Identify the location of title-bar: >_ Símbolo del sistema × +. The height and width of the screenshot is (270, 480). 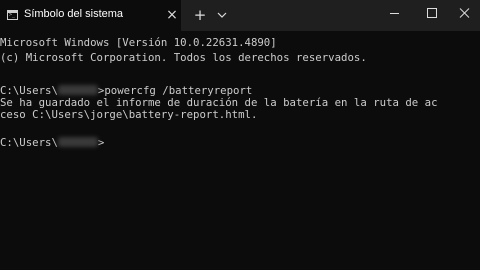
(240, 15).